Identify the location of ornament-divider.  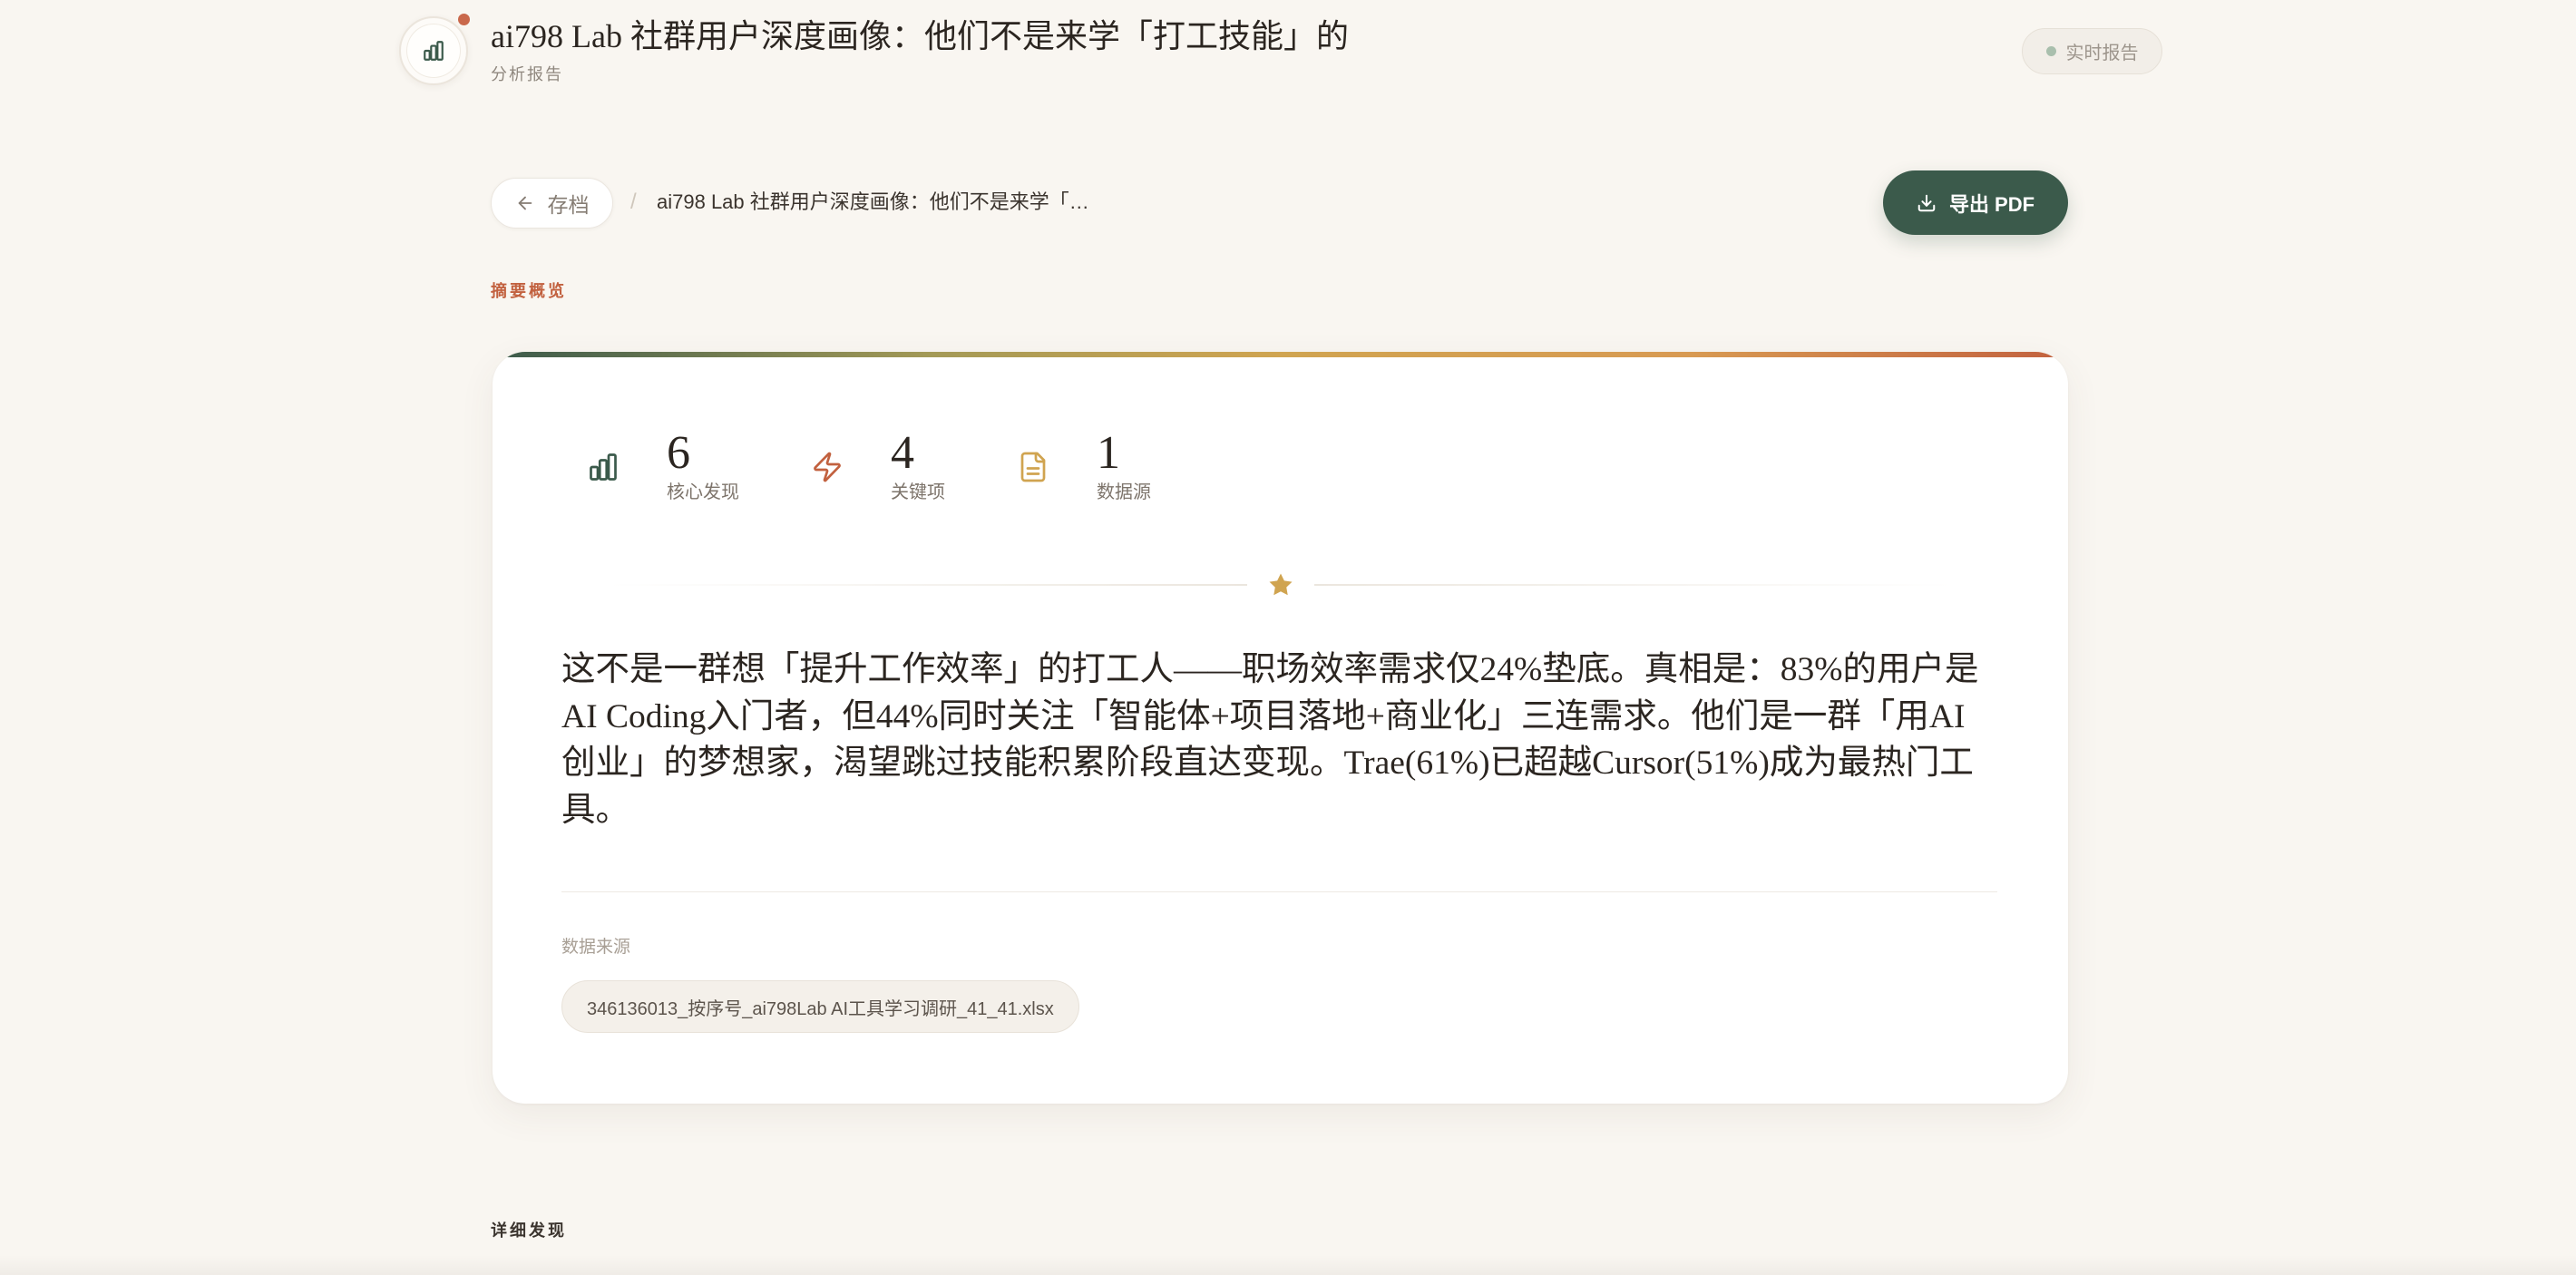
(1280, 585).